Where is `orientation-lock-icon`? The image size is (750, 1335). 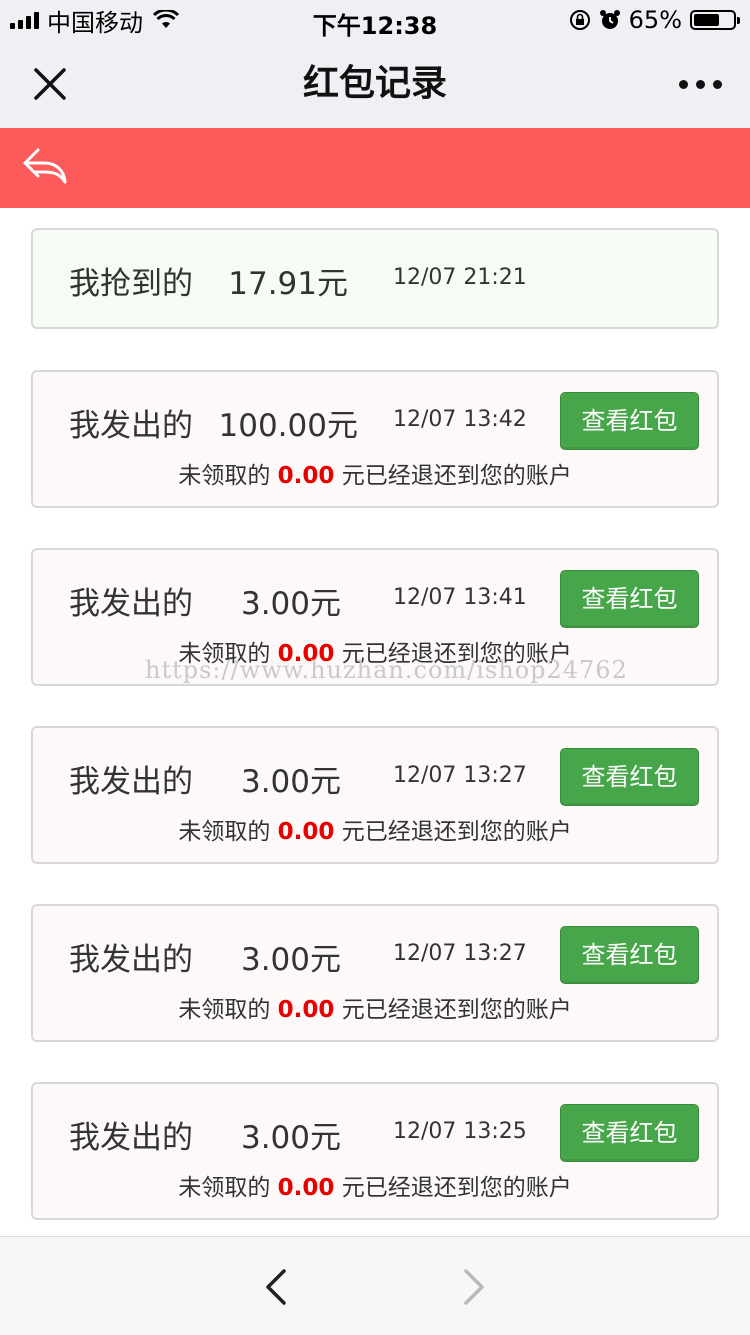 orientation-lock-icon is located at coordinates (579, 20).